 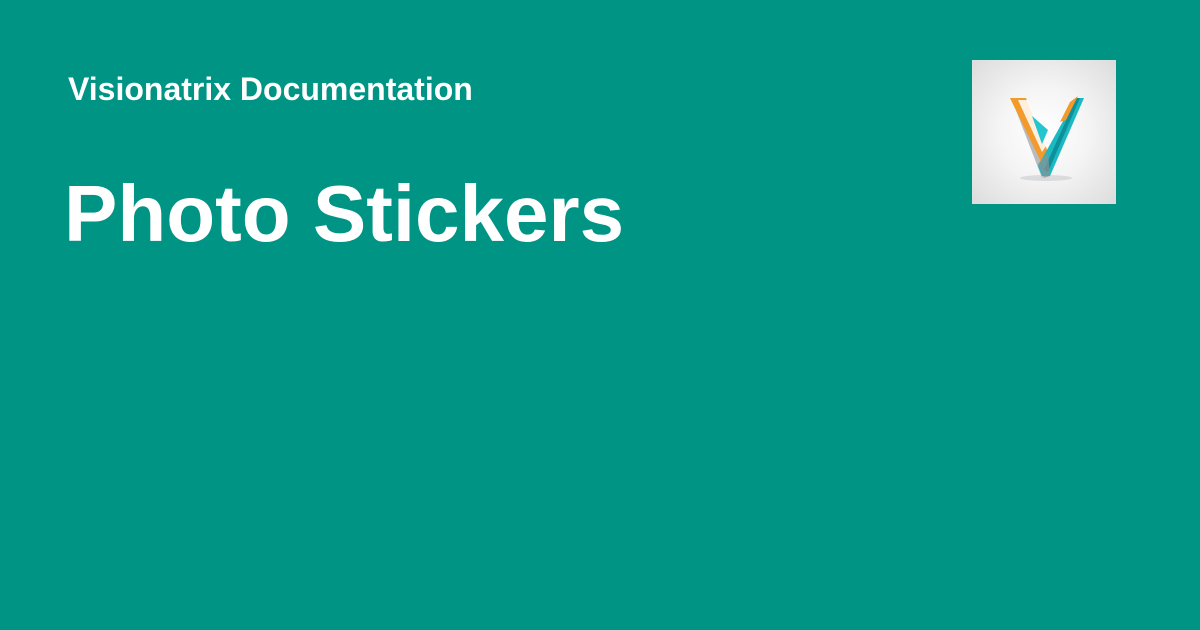 I want to click on logo-tile, so click(x=1044, y=132).